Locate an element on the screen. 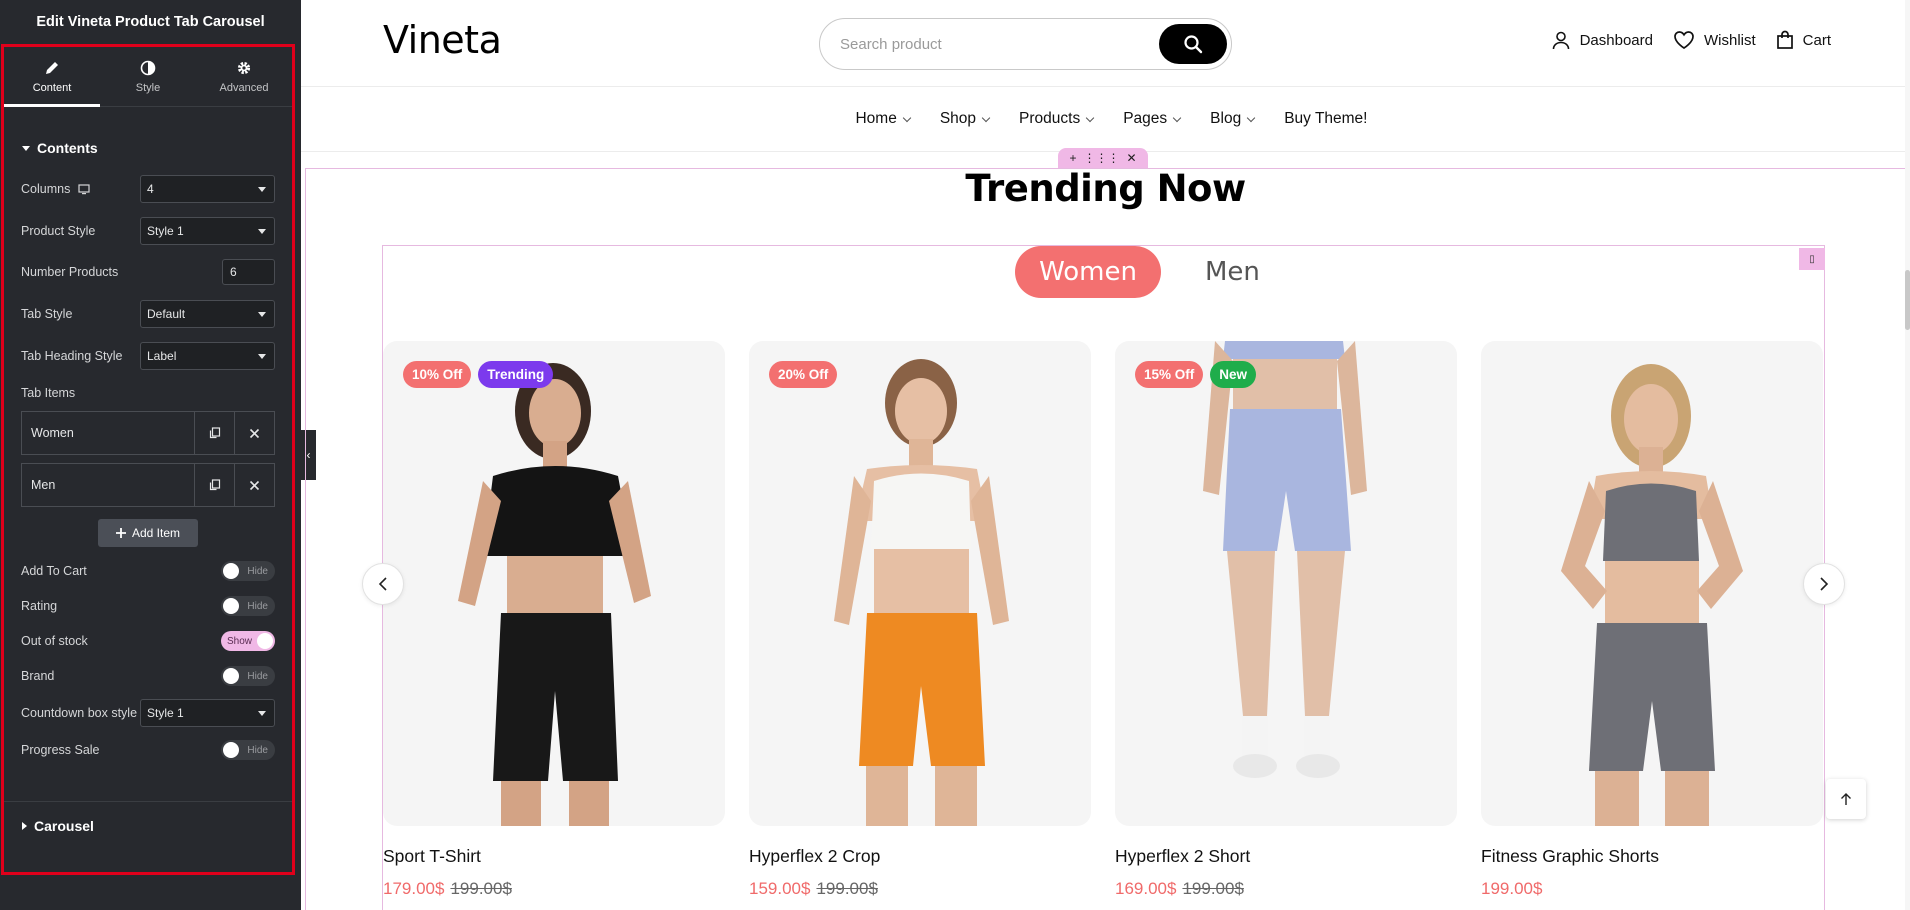 This screenshot has width=1910, height=910. progress-sale-label: Progress Sale is located at coordinates (60, 750).